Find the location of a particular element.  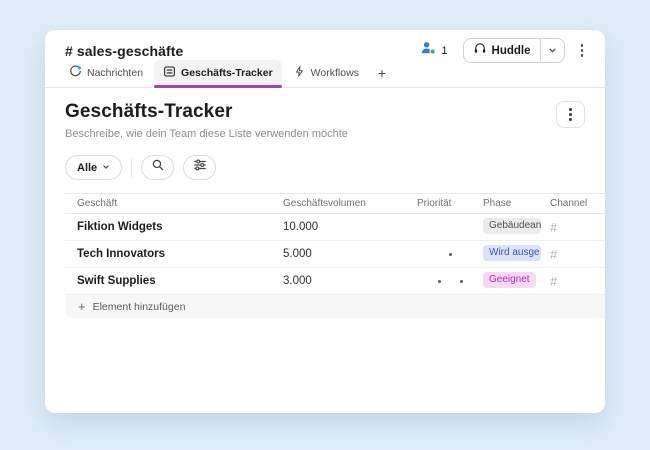

huddle-label: Huddle is located at coordinates (511, 50).